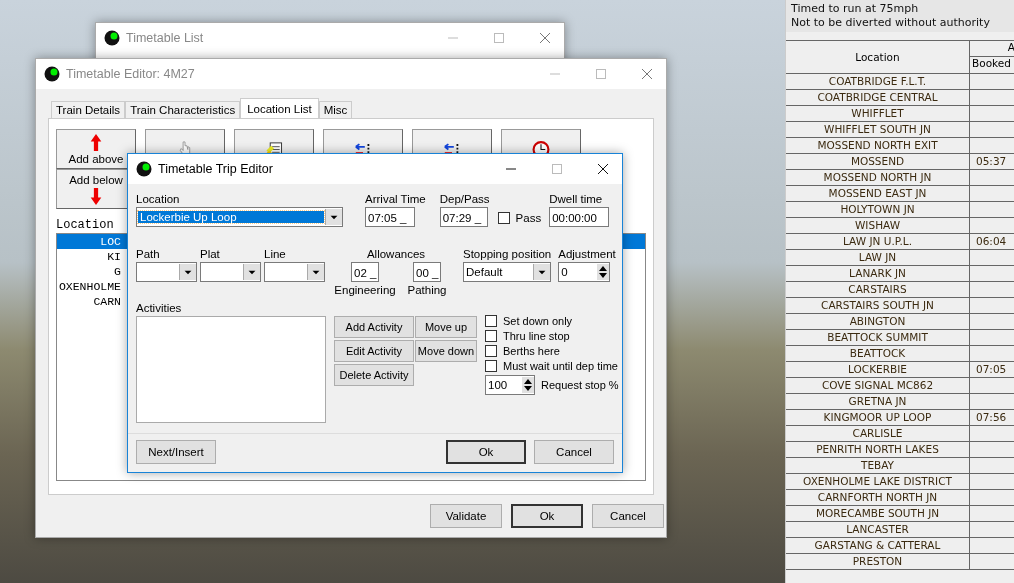 The height and width of the screenshot is (583, 1014). Describe the element at coordinates (628, 516) in the screenshot. I see `dialog-button: Cancel` at that location.